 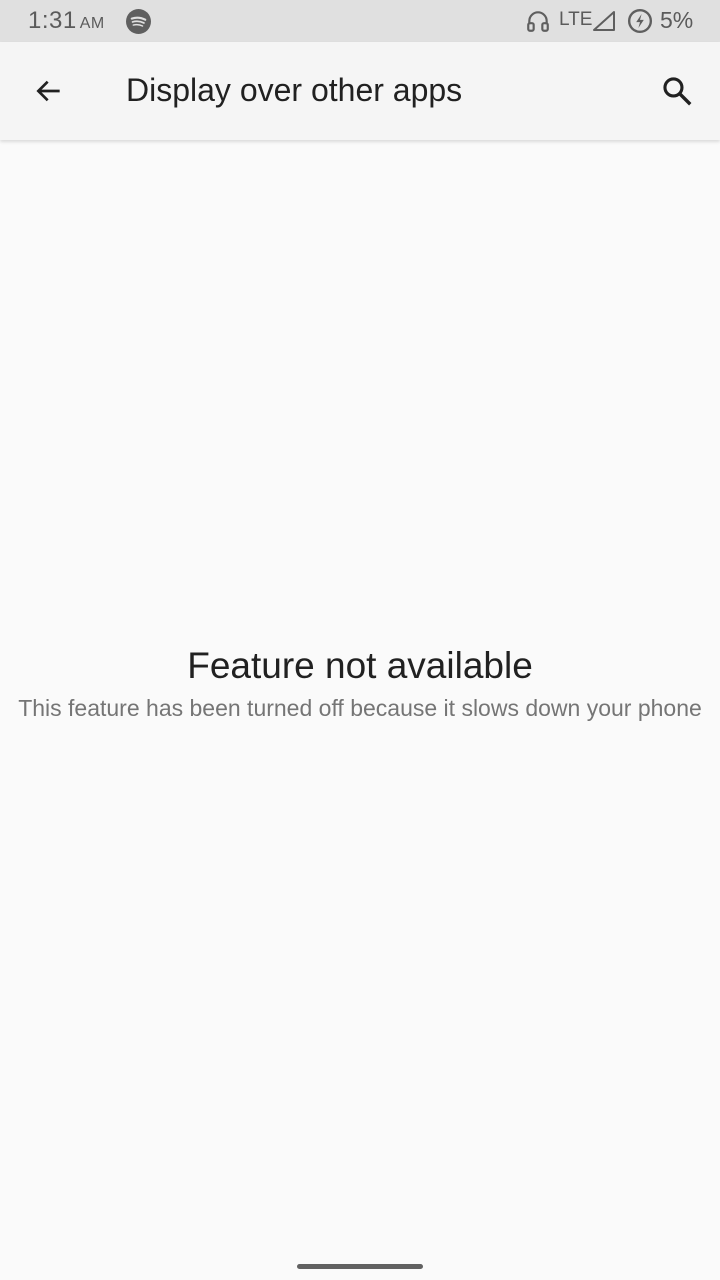 What do you see at coordinates (294, 90) in the screenshot?
I see `page-title: Display over other apps` at bounding box center [294, 90].